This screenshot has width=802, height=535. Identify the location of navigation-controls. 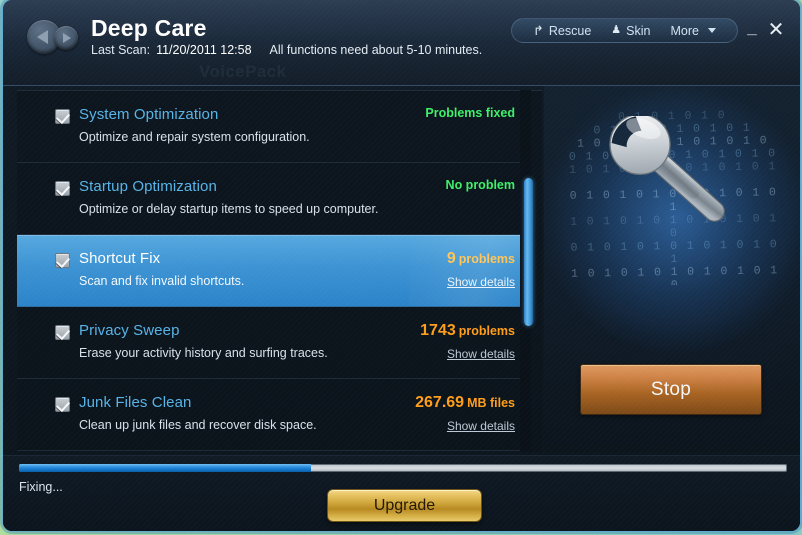
(60, 37).